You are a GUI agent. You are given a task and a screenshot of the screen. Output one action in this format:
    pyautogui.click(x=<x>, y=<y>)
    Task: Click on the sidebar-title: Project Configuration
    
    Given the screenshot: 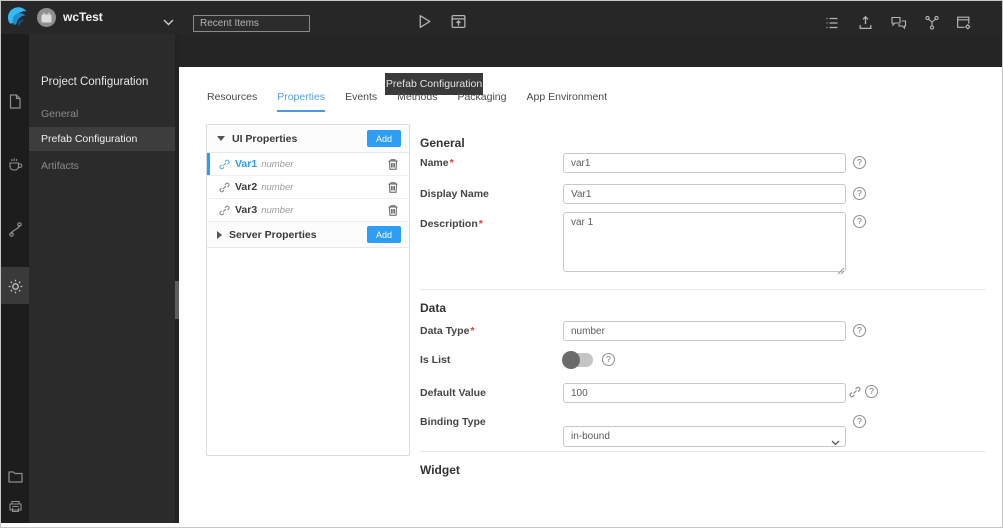 What is the action you would take?
    pyautogui.click(x=95, y=82)
    